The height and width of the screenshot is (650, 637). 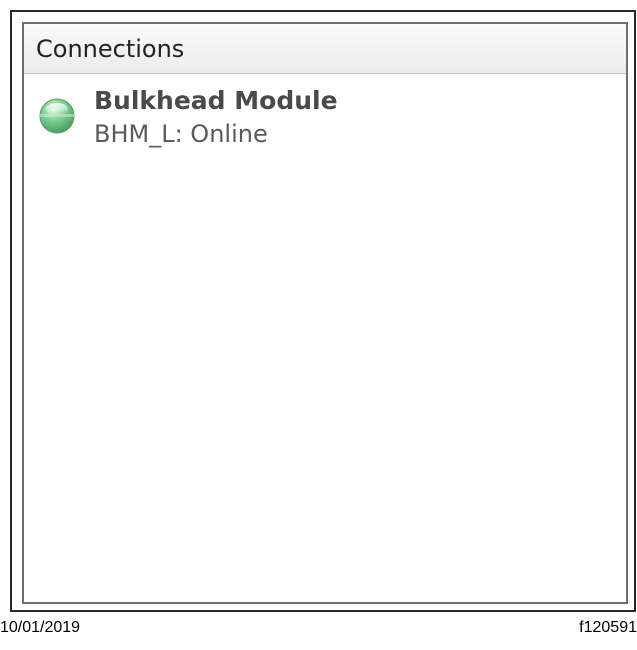 What do you see at coordinates (325, 121) in the screenshot?
I see `connection-item: Bulkhead Module BHM_L: Online` at bounding box center [325, 121].